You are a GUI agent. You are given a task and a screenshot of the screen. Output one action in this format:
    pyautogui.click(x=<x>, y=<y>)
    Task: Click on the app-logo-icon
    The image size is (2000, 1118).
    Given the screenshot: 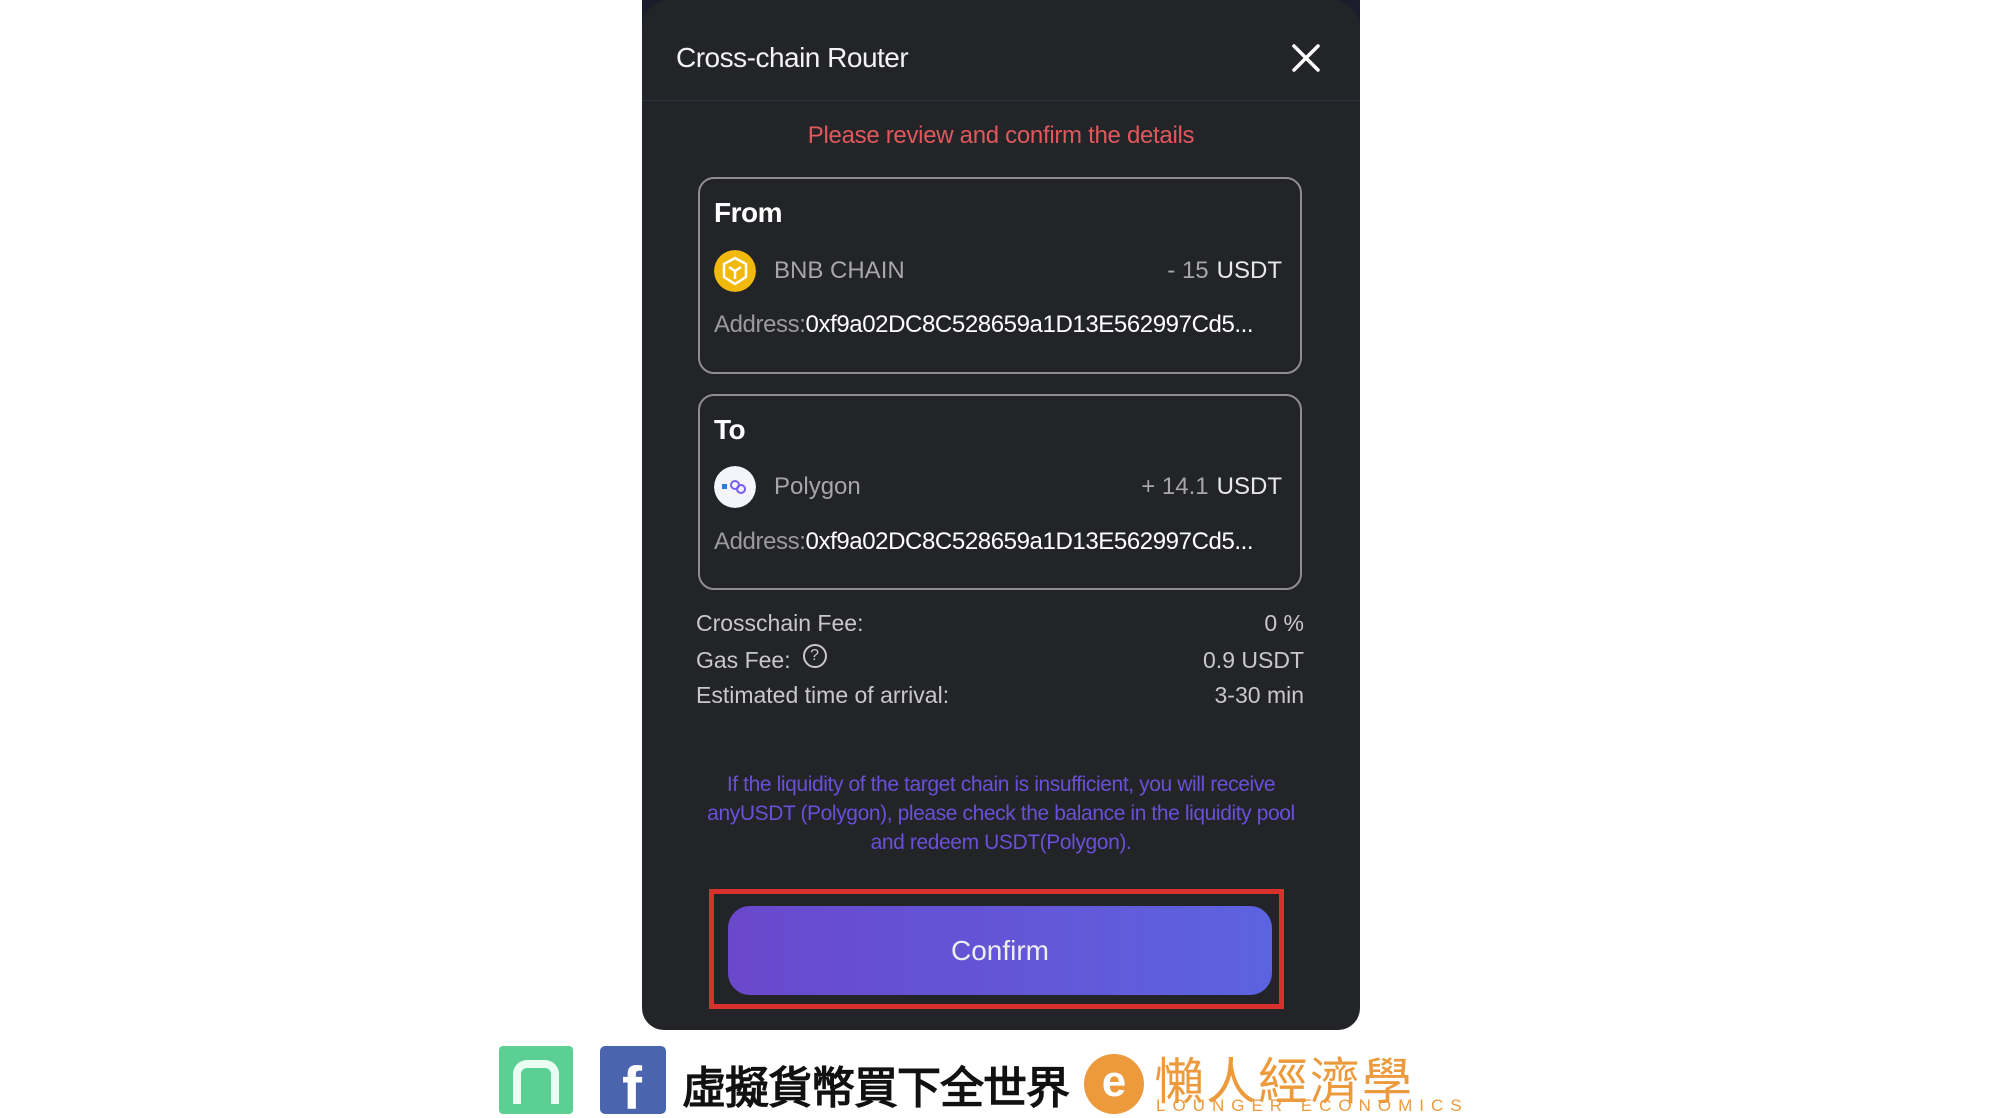 What is the action you would take?
    pyautogui.click(x=536, y=1080)
    